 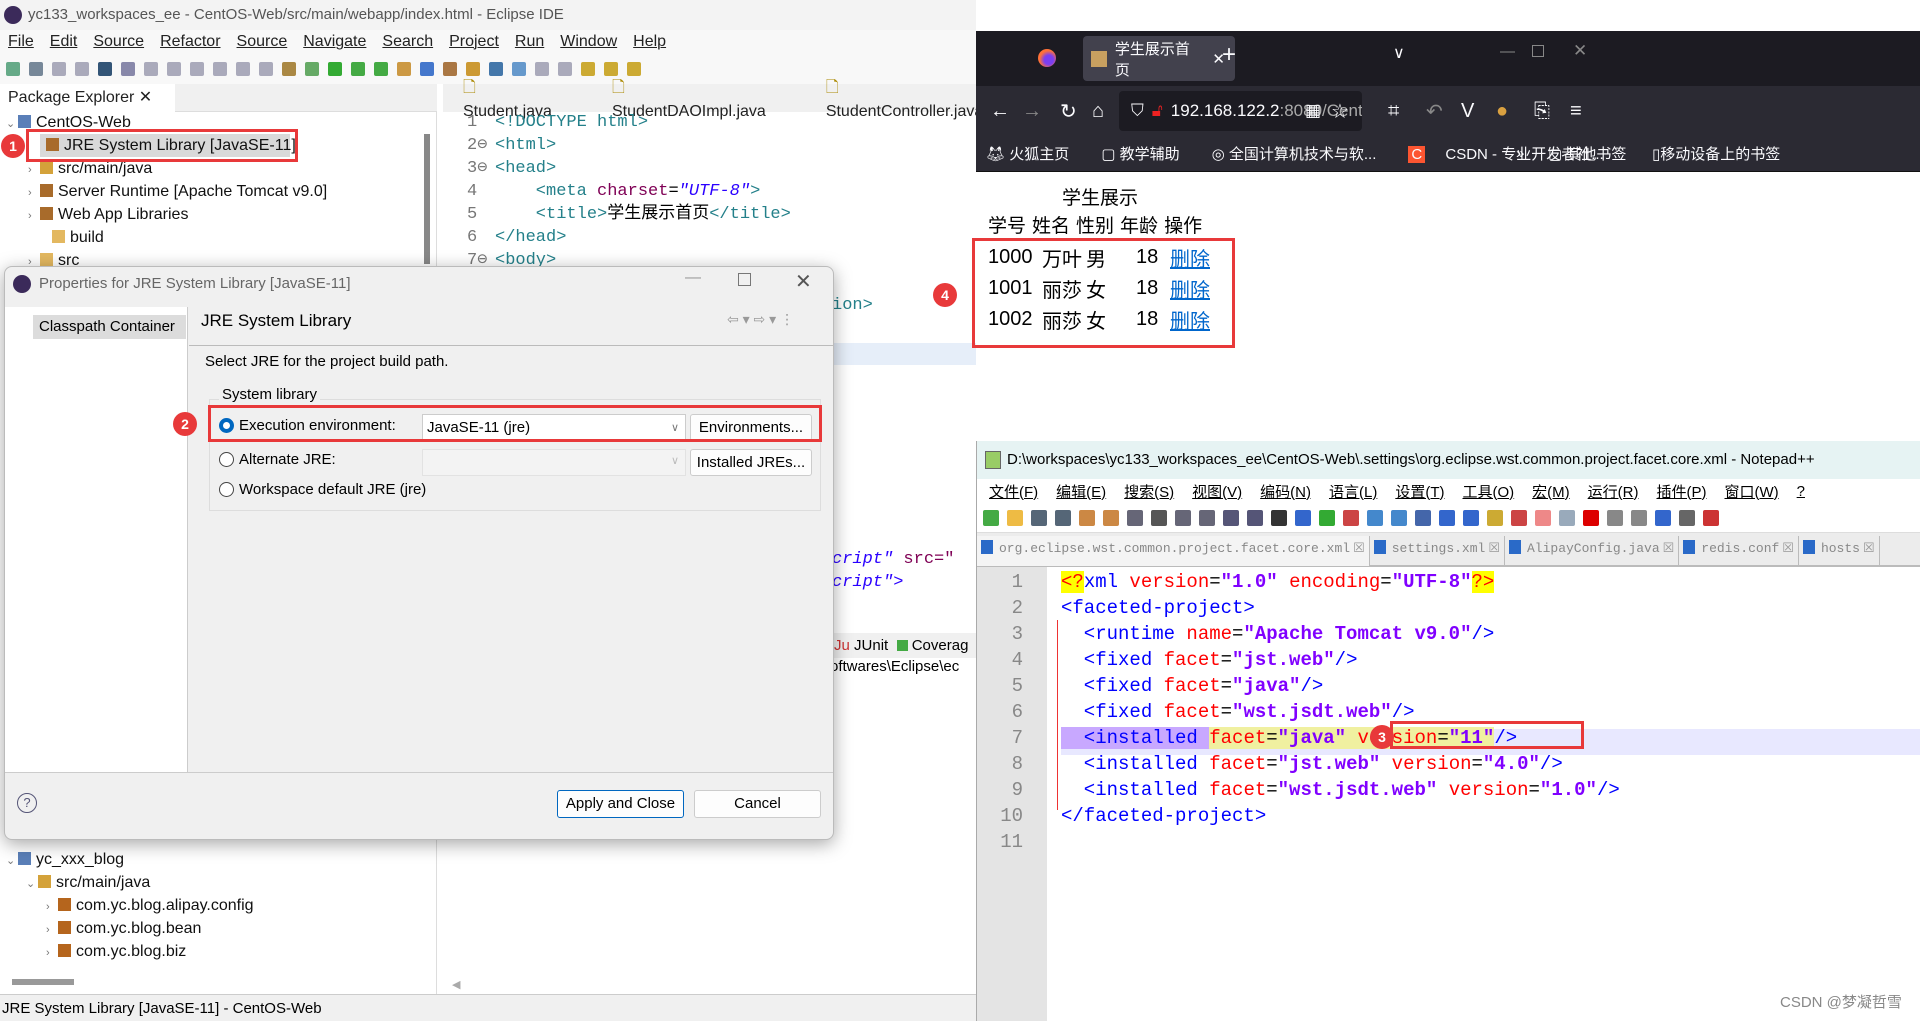 I want to click on url-bar: ⛉🔓︎192.168.122.2:8080/CentOS-Web/ir, so click(x=1240, y=111).